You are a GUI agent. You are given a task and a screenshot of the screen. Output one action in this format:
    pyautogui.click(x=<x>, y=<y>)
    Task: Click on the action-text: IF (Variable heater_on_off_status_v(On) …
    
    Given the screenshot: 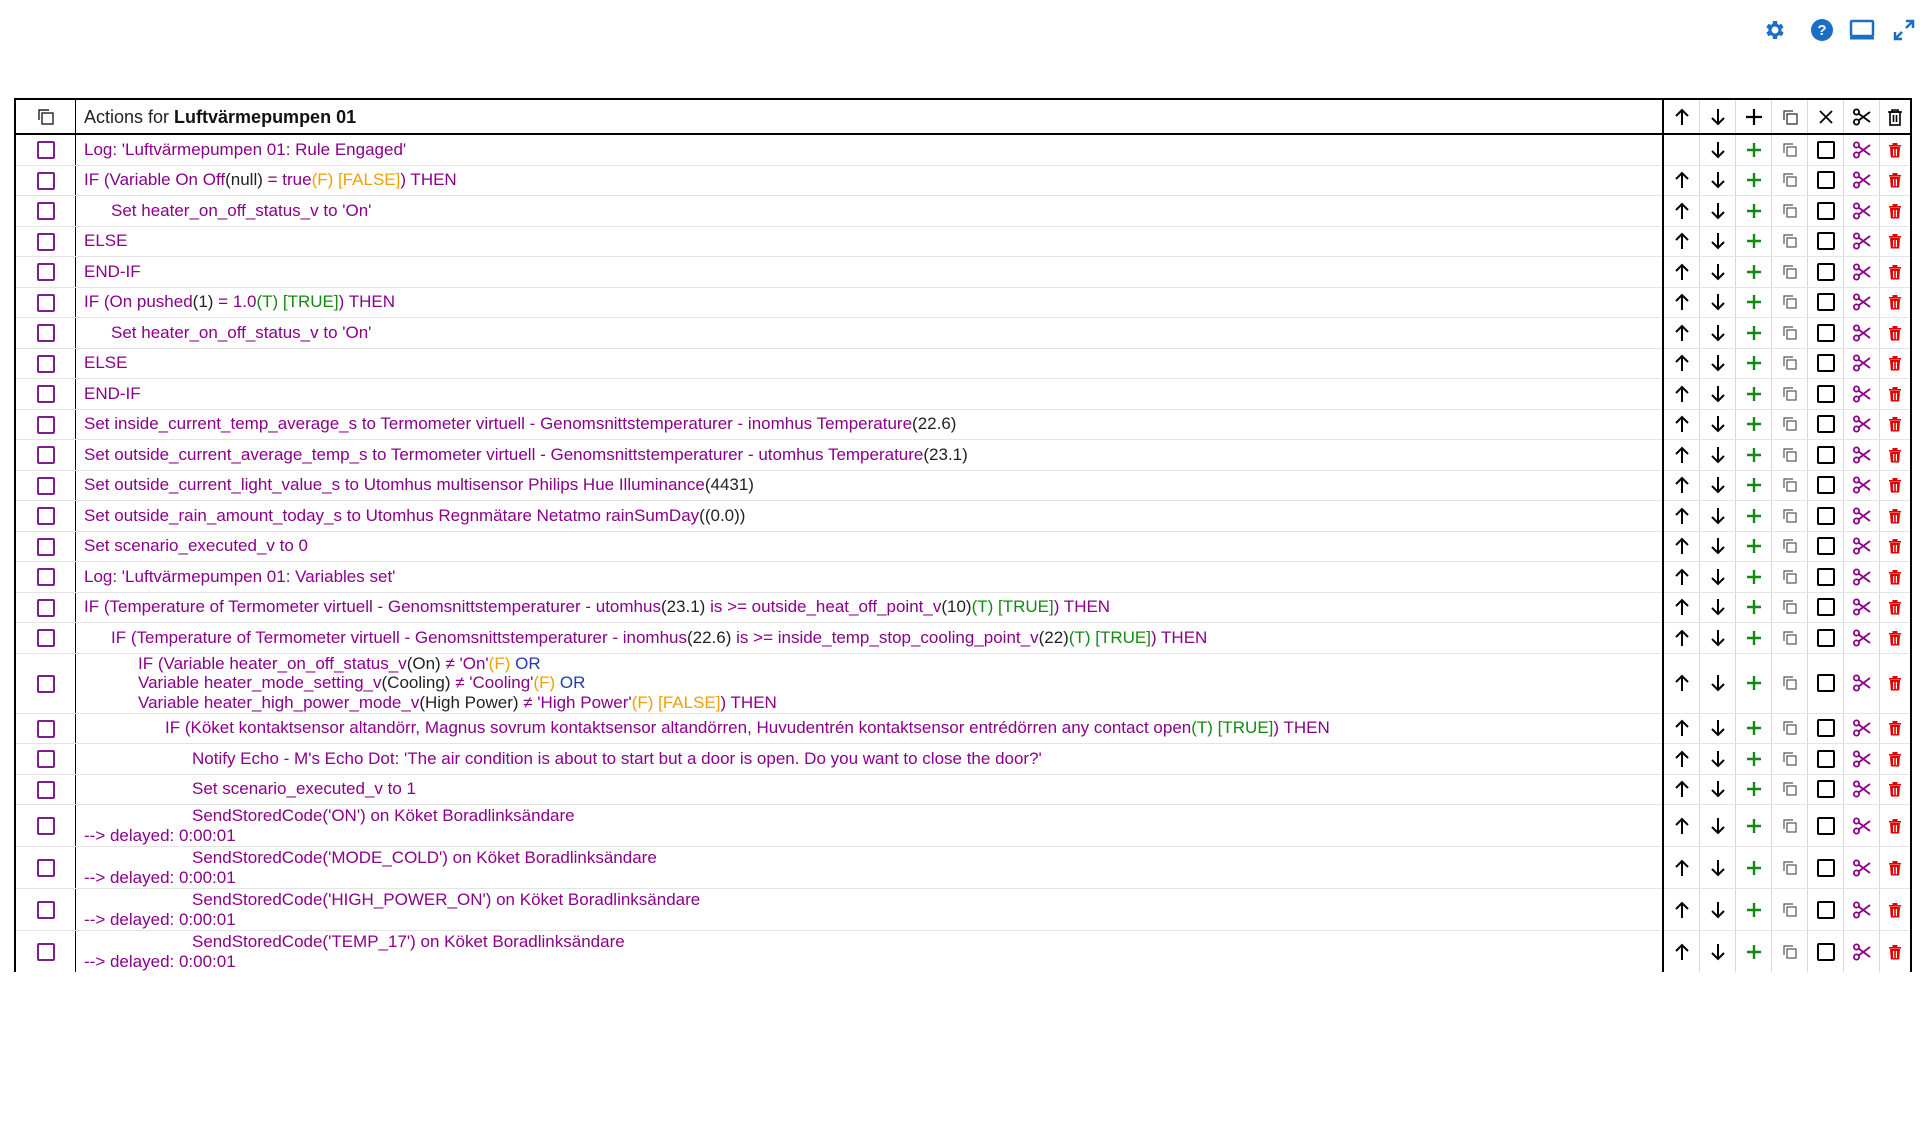 What is the action you would take?
    pyautogui.click(x=869, y=683)
    